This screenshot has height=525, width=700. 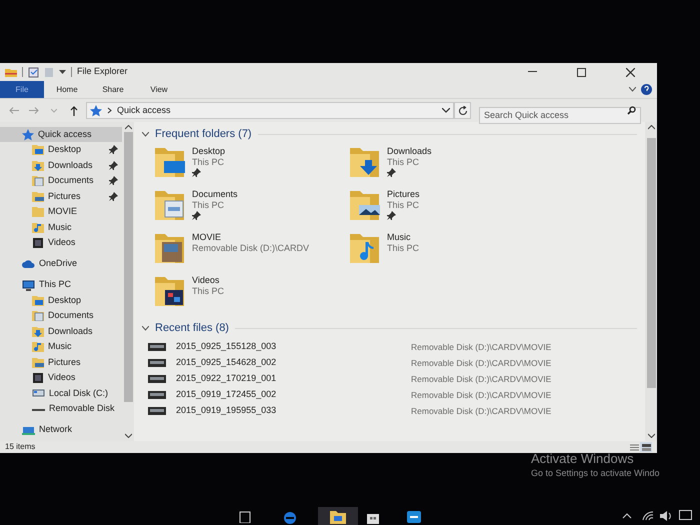 I want to click on notification-icon, so click(x=685, y=515).